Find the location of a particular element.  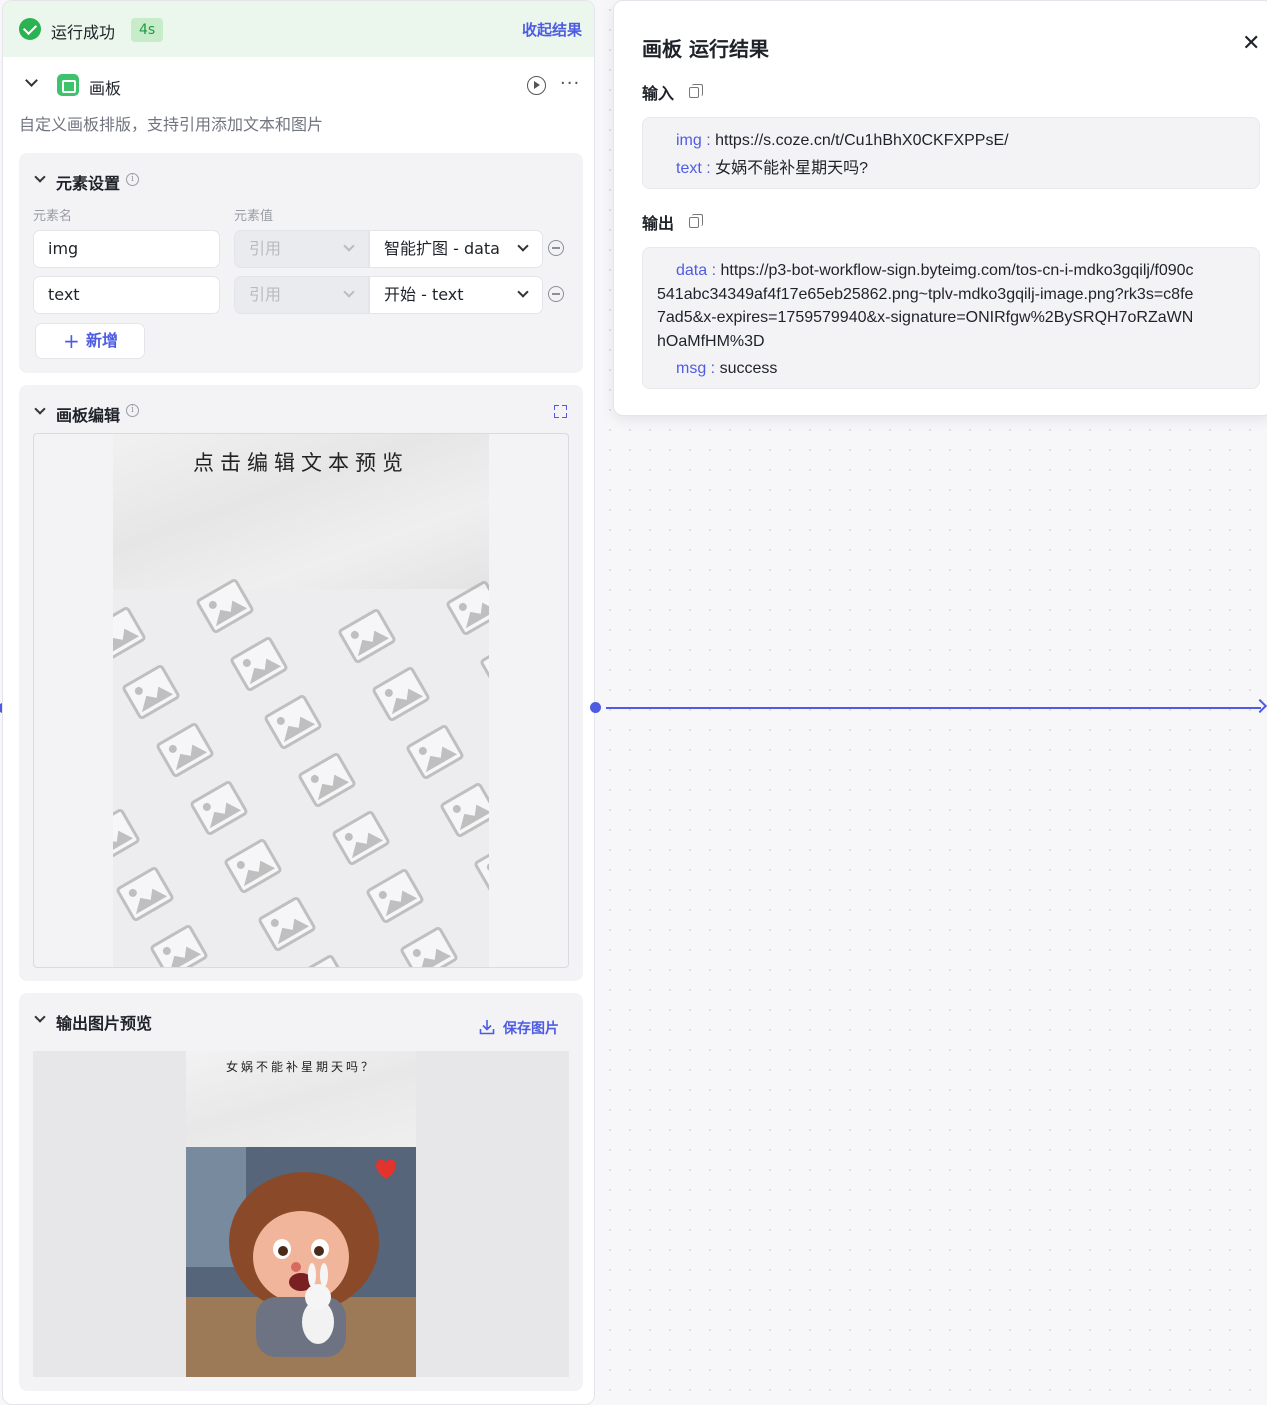

section-title: 输出图片预览 is located at coordinates (104, 1023).